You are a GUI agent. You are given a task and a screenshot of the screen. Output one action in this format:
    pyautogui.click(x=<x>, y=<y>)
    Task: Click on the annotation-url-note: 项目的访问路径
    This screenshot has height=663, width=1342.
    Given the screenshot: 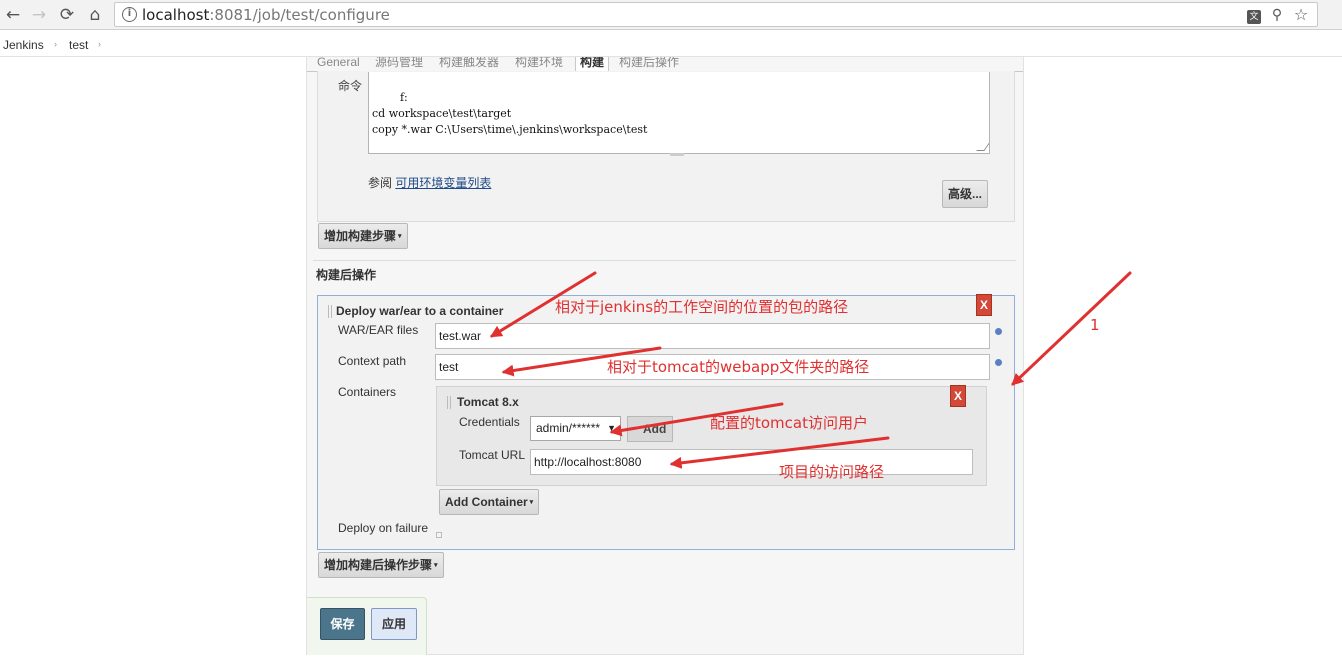 What is the action you would take?
    pyautogui.click(x=832, y=472)
    